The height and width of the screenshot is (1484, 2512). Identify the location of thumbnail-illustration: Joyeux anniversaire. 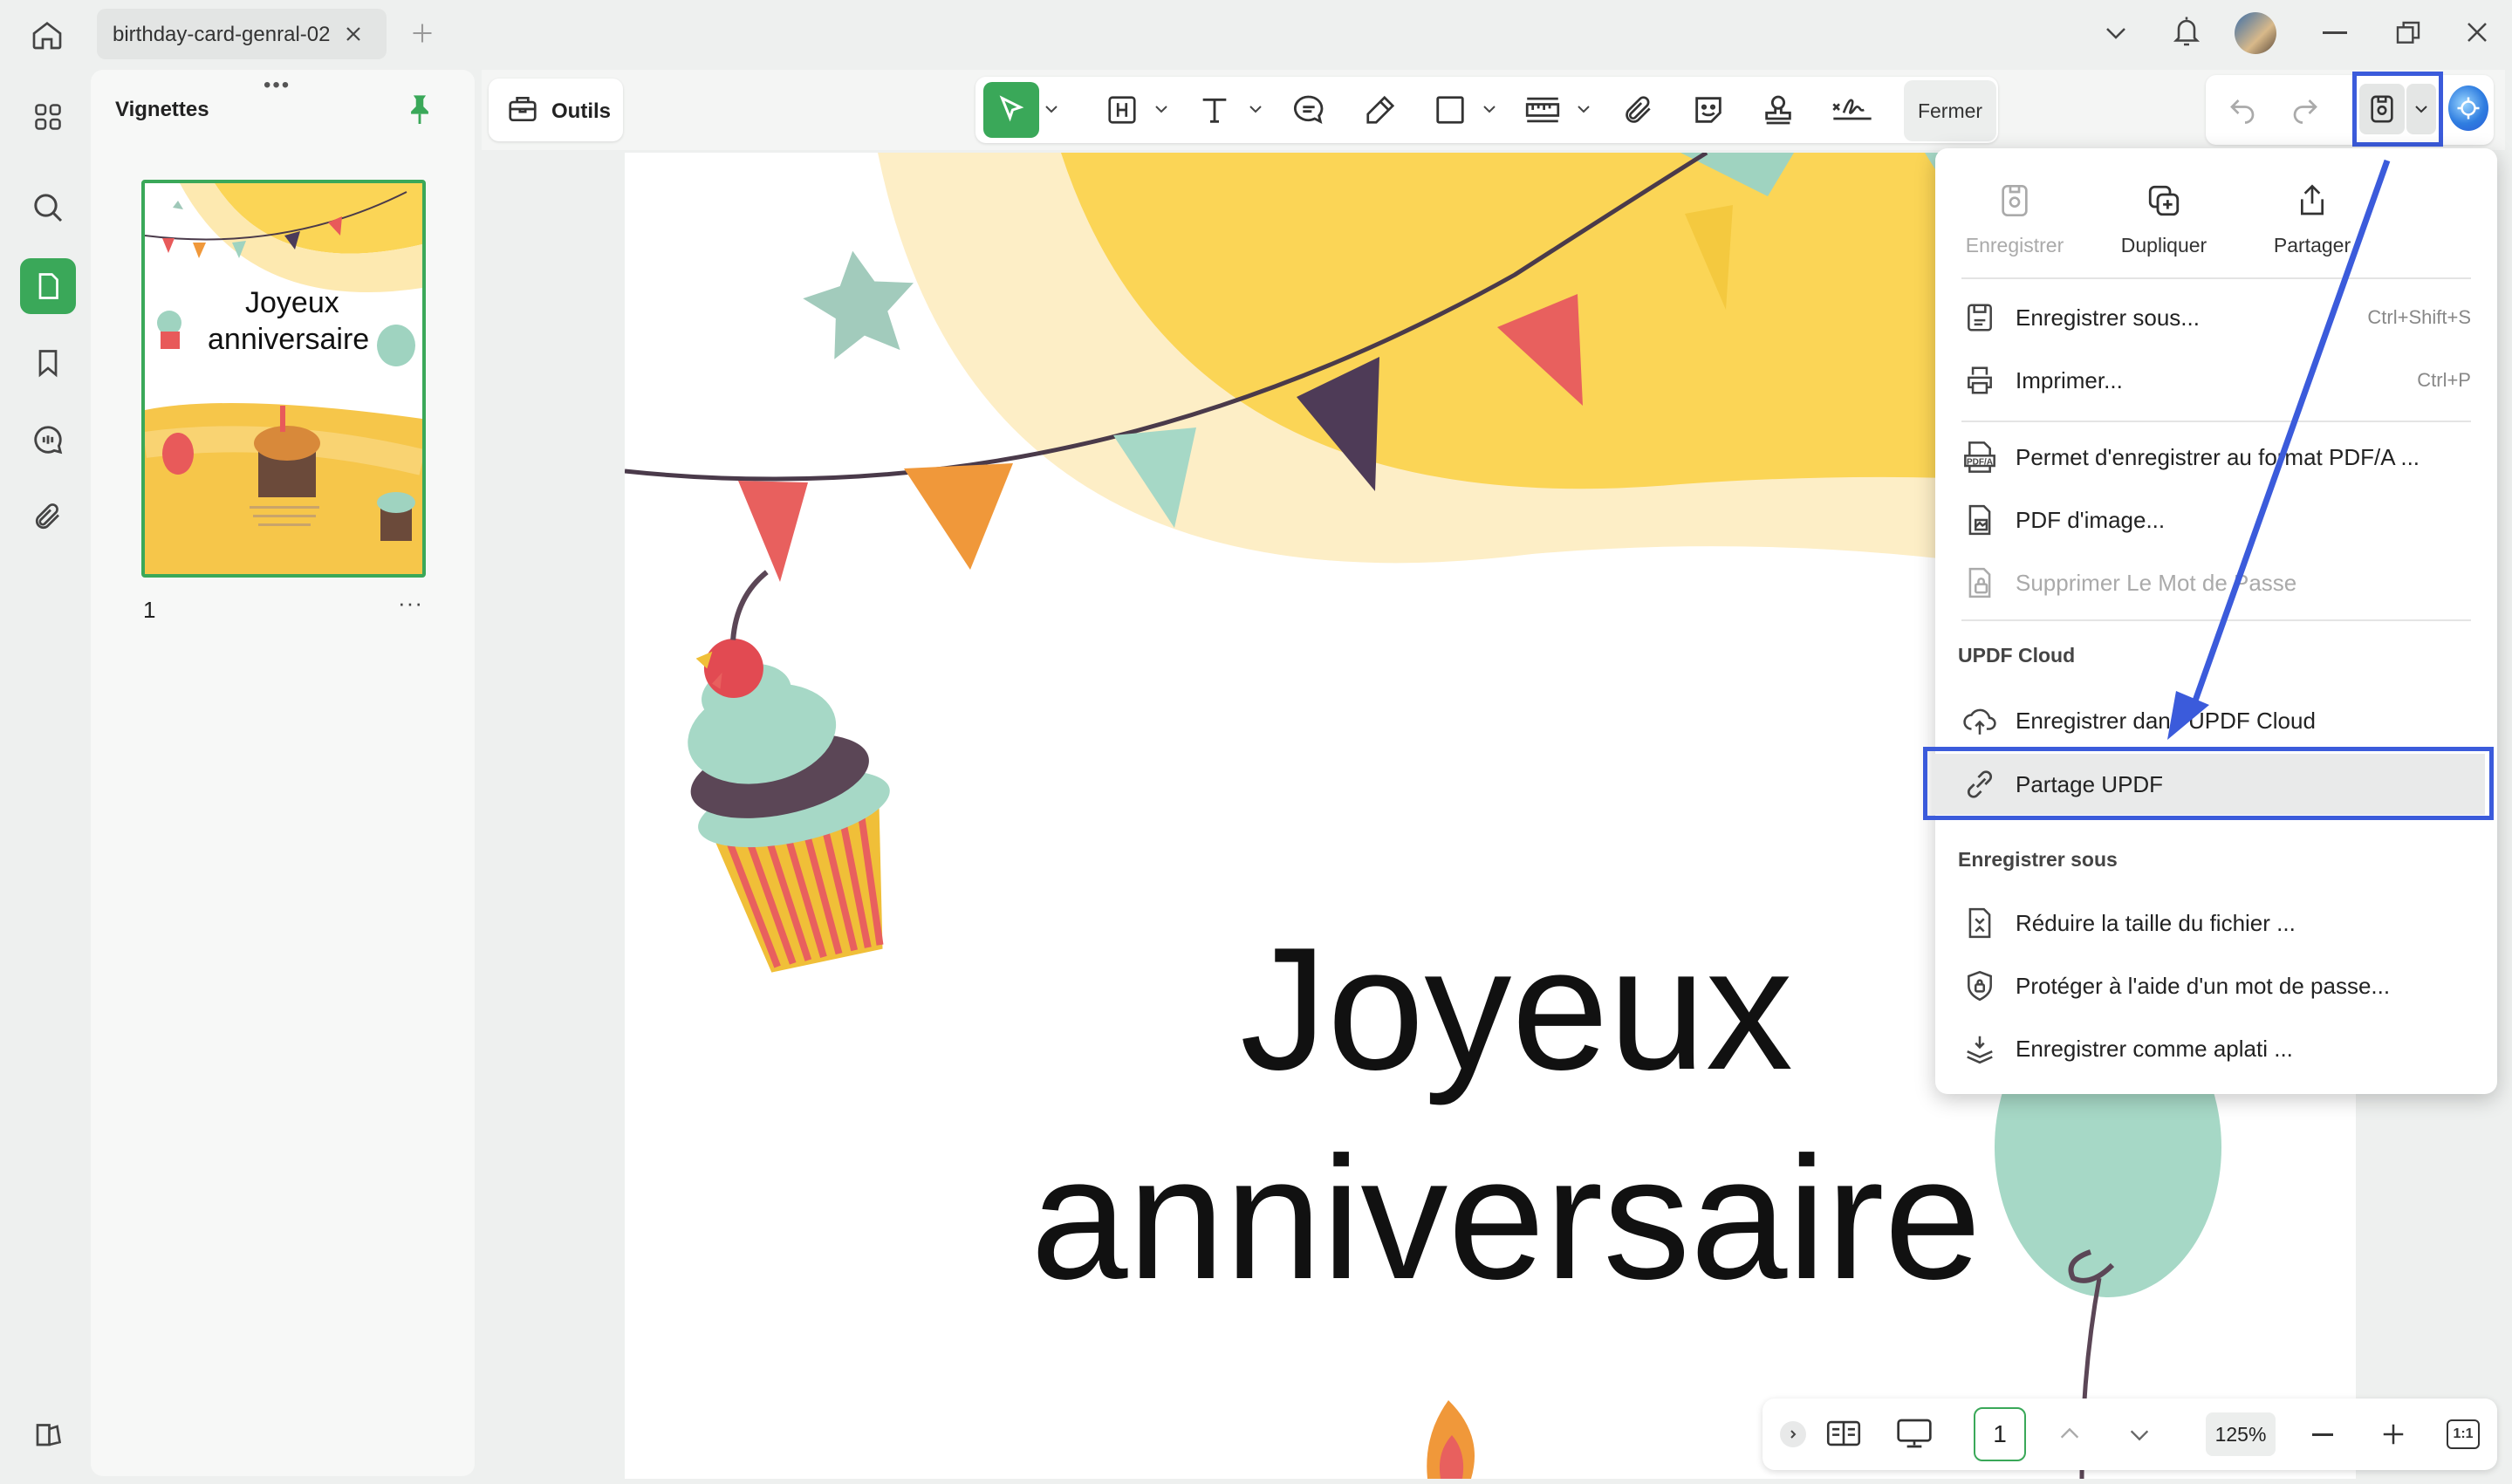
(283, 378).